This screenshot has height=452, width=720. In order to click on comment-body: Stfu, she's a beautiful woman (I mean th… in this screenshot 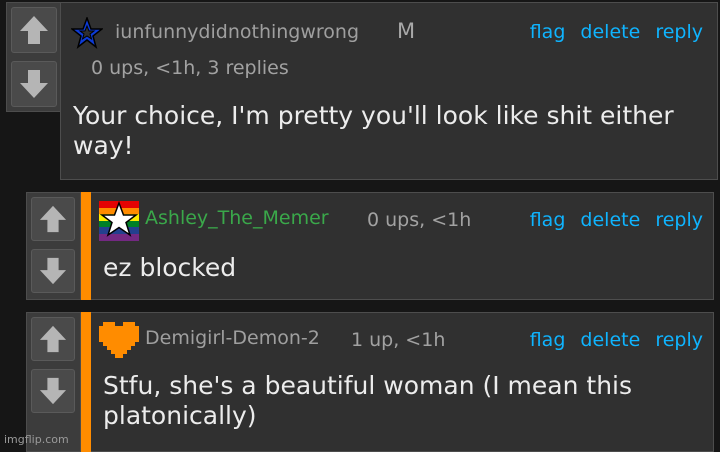, I will do `click(403, 401)`.